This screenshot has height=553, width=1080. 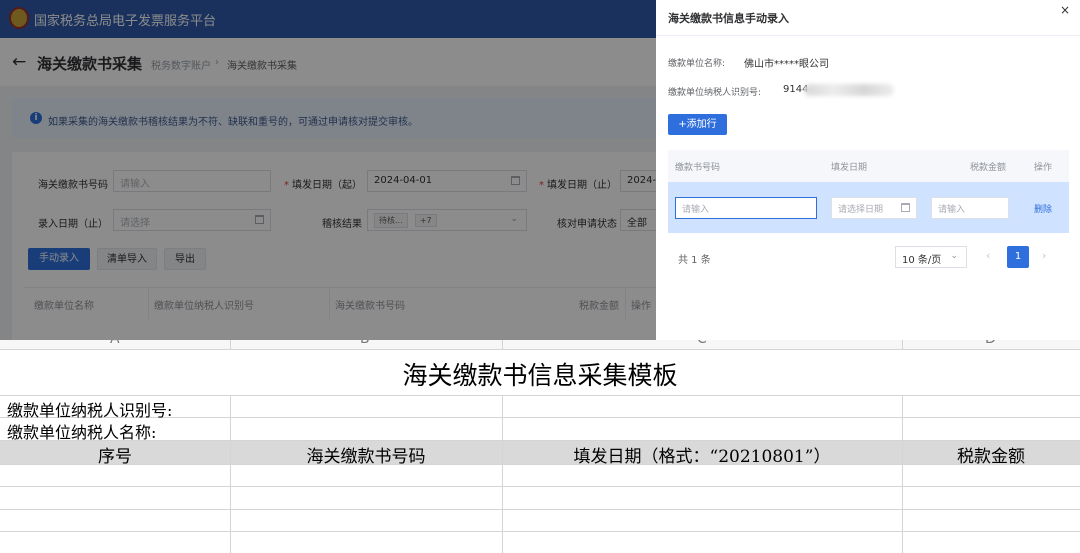 I want to click on column-header-strip: A B C D, so click(x=540, y=345).